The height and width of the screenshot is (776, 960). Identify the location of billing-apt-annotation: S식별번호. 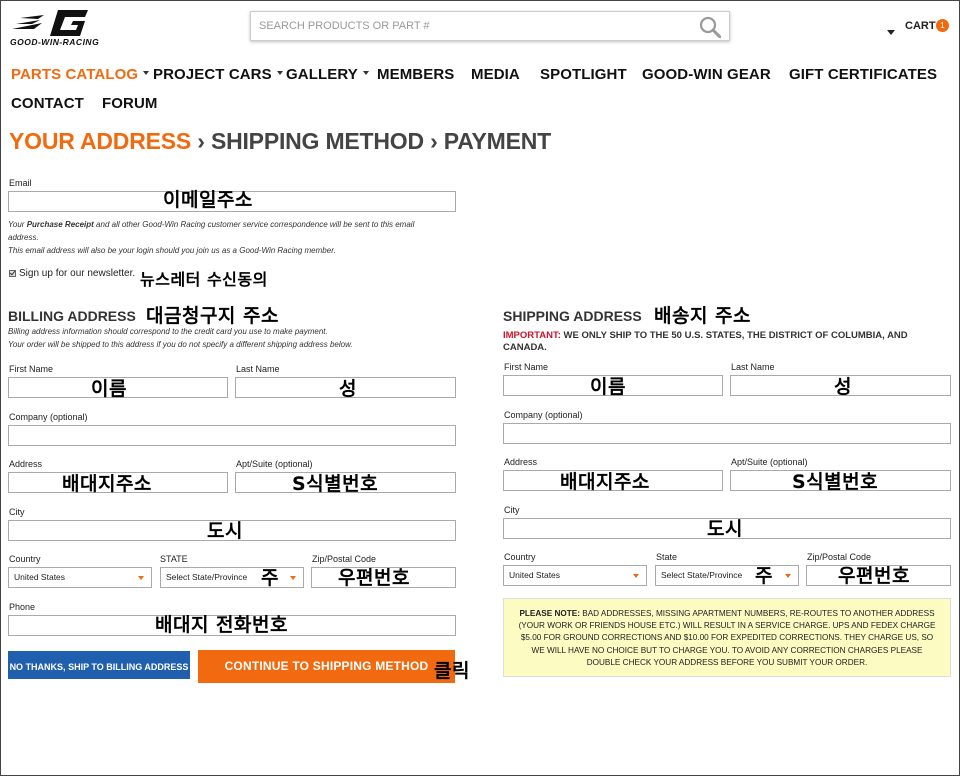
(335, 484).